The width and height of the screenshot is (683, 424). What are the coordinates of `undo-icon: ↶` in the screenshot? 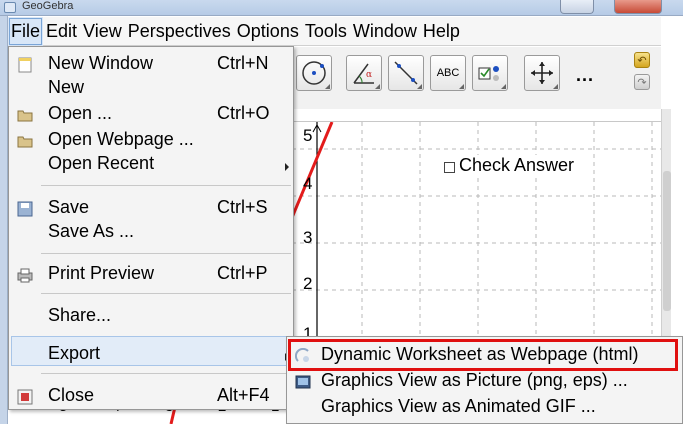 It's located at (642, 60).